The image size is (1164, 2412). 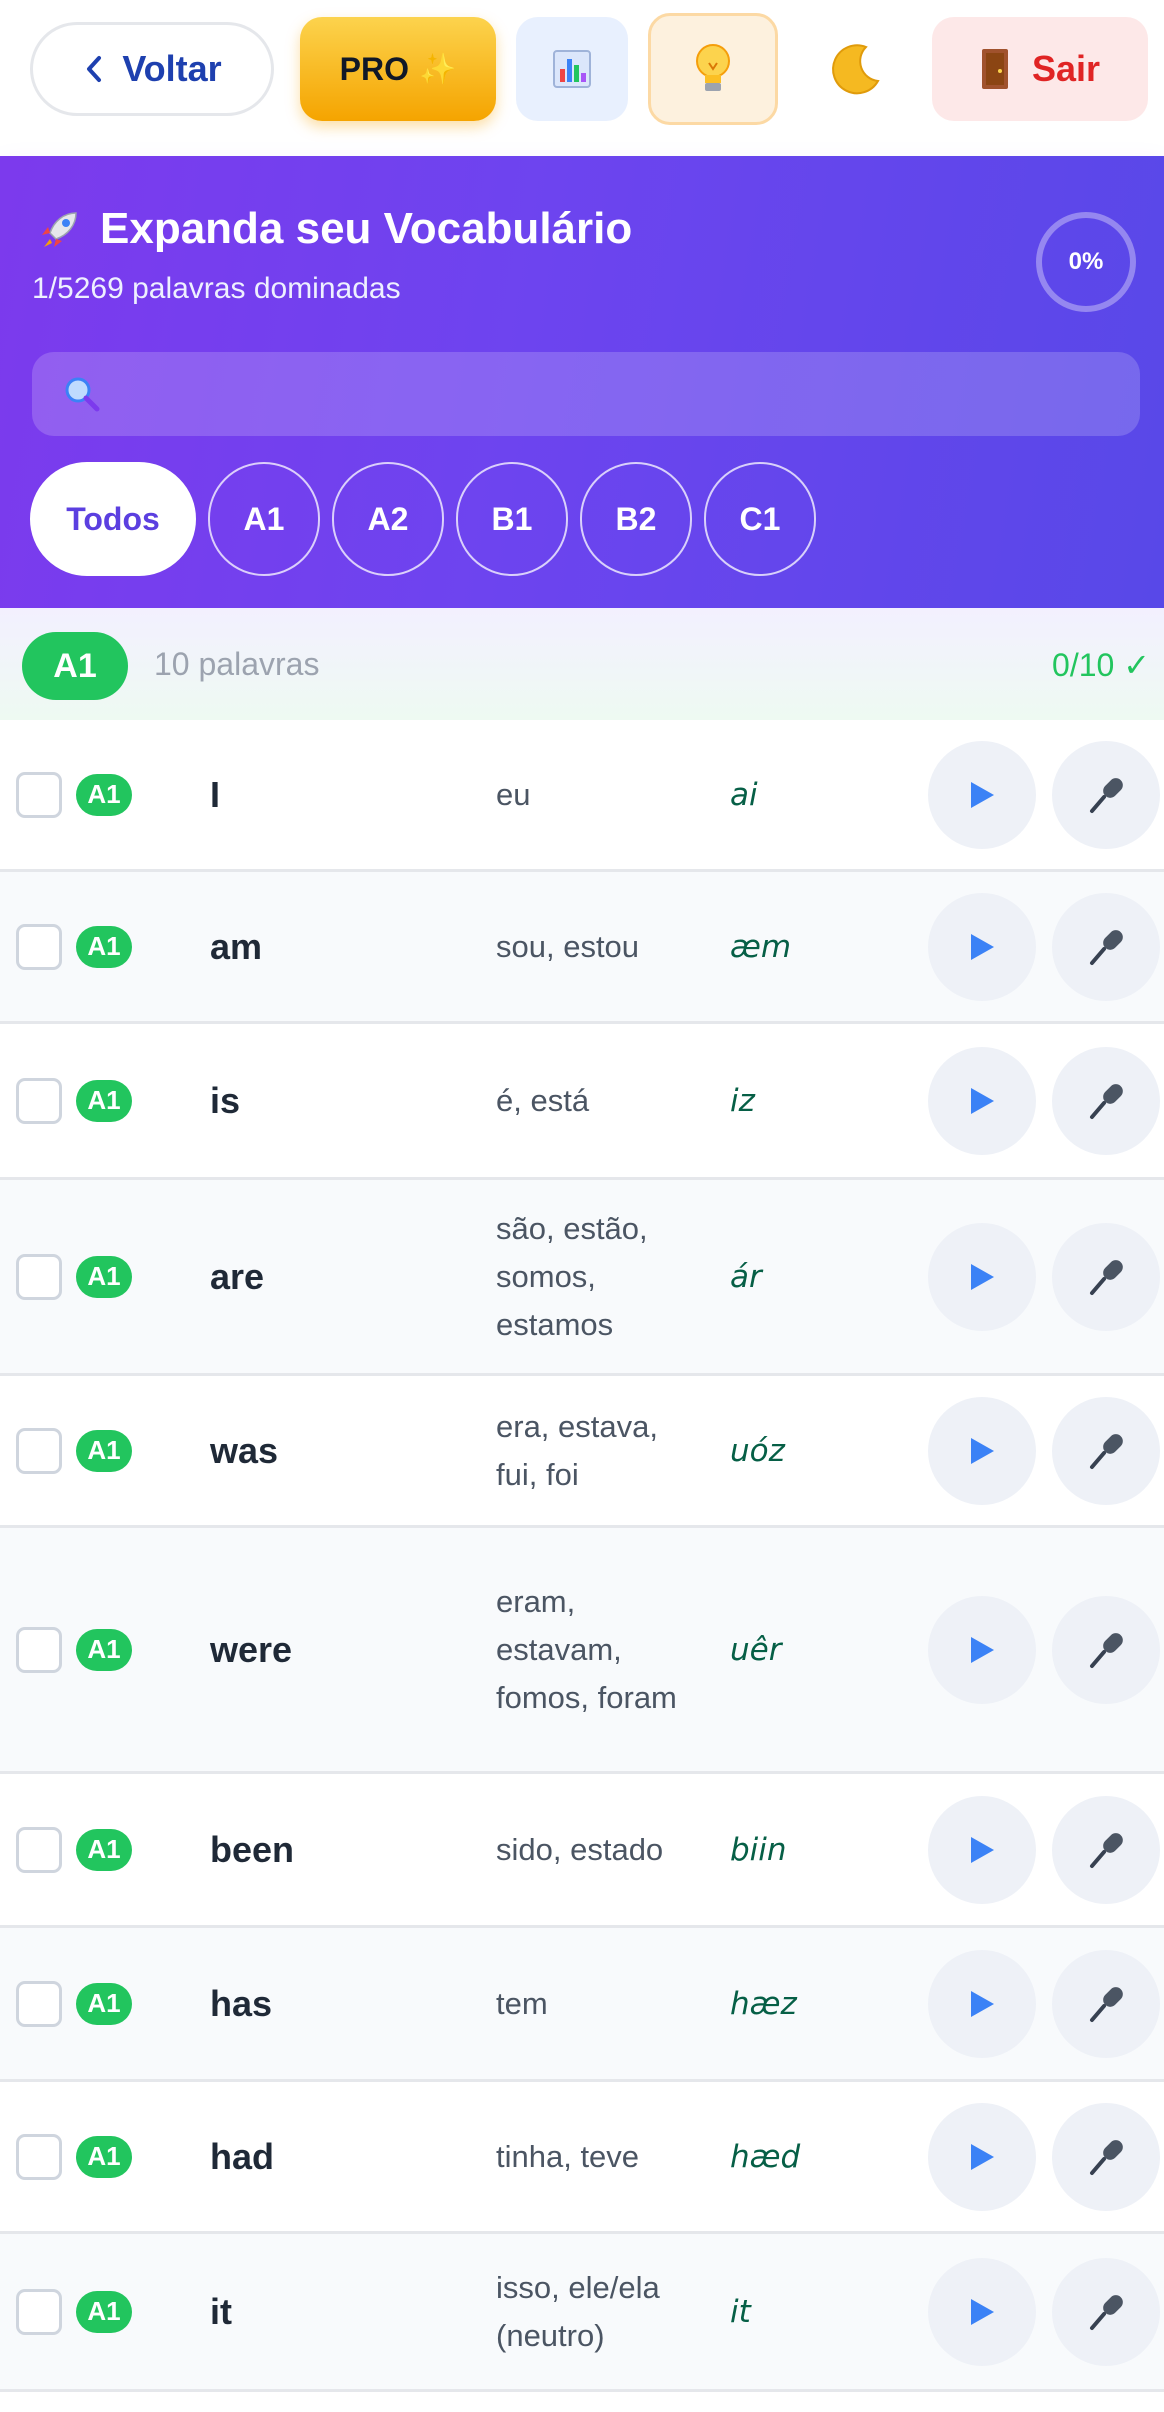 What do you see at coordinates (225, 1100) in the screenshot?
I see `english-word: is` at bounding box center [225, 1100].